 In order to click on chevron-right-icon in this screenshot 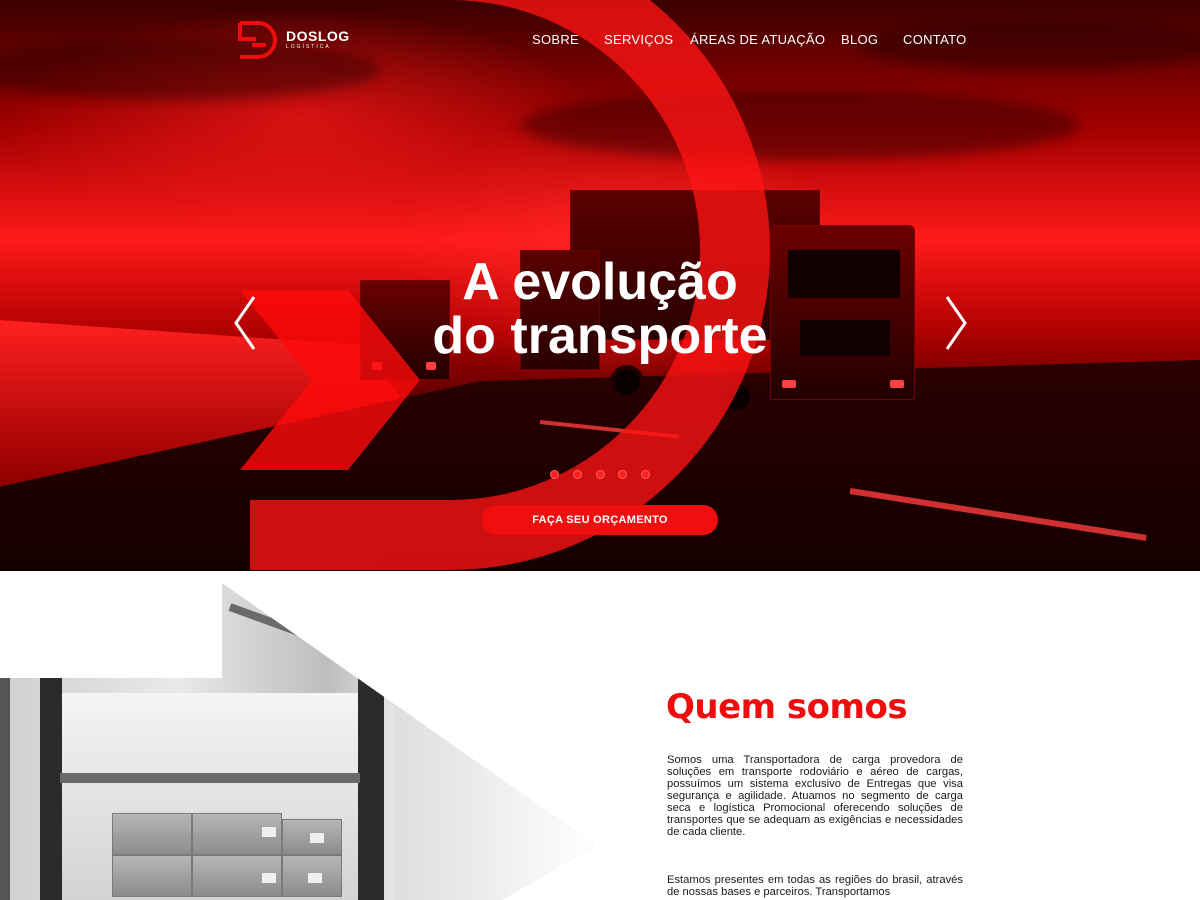, I will do `click(956, 323)`.